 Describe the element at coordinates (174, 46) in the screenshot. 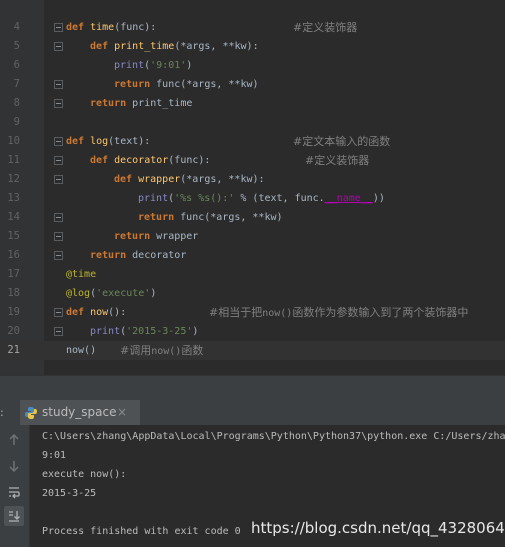

I see `code-text: def print_time(*args, **kw):` at that location.